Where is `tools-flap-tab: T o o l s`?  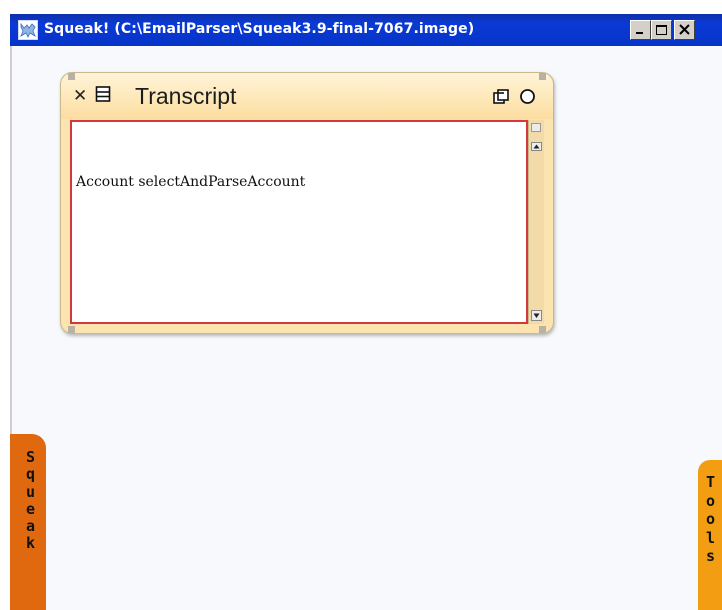 tools-flap-tab: T o o l s is located at coordinates (710, 535).